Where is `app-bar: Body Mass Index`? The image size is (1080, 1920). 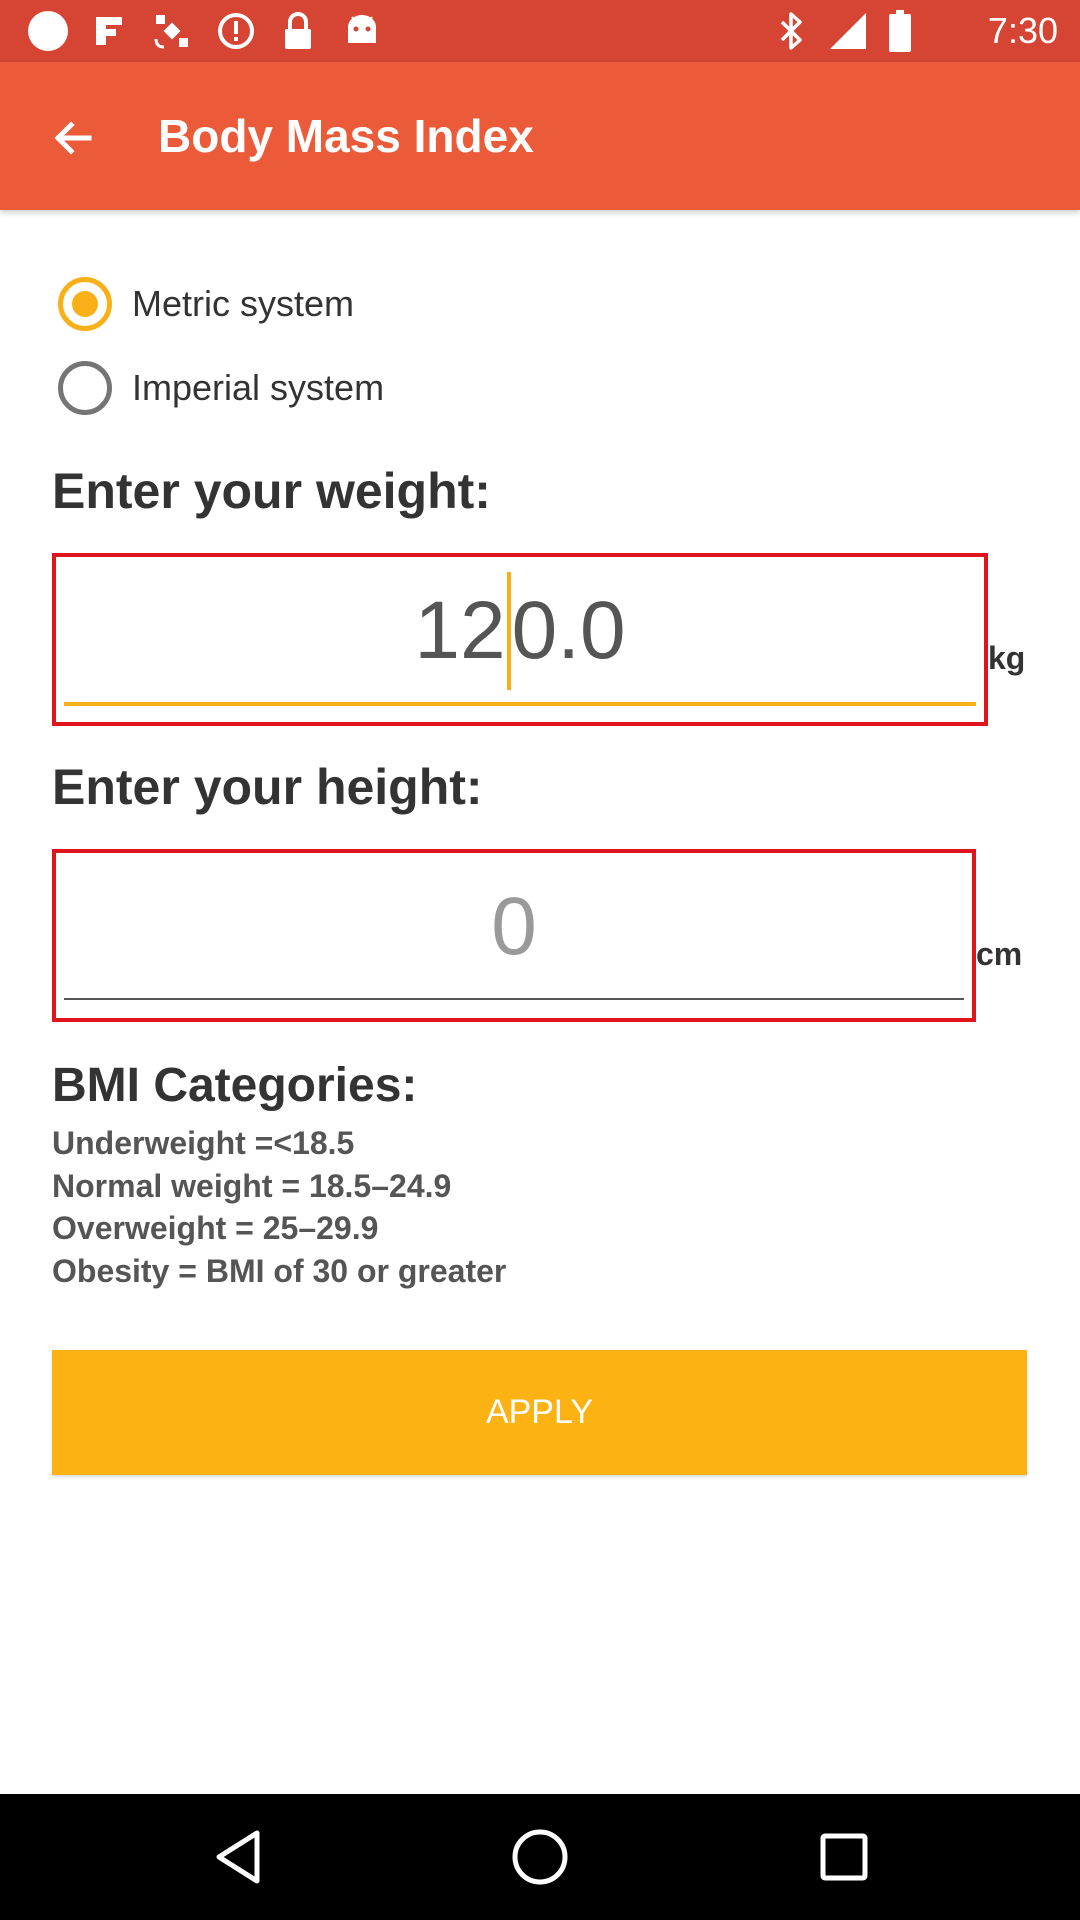 app-bar: Body Mass Index is located at coordinates (540, 136).